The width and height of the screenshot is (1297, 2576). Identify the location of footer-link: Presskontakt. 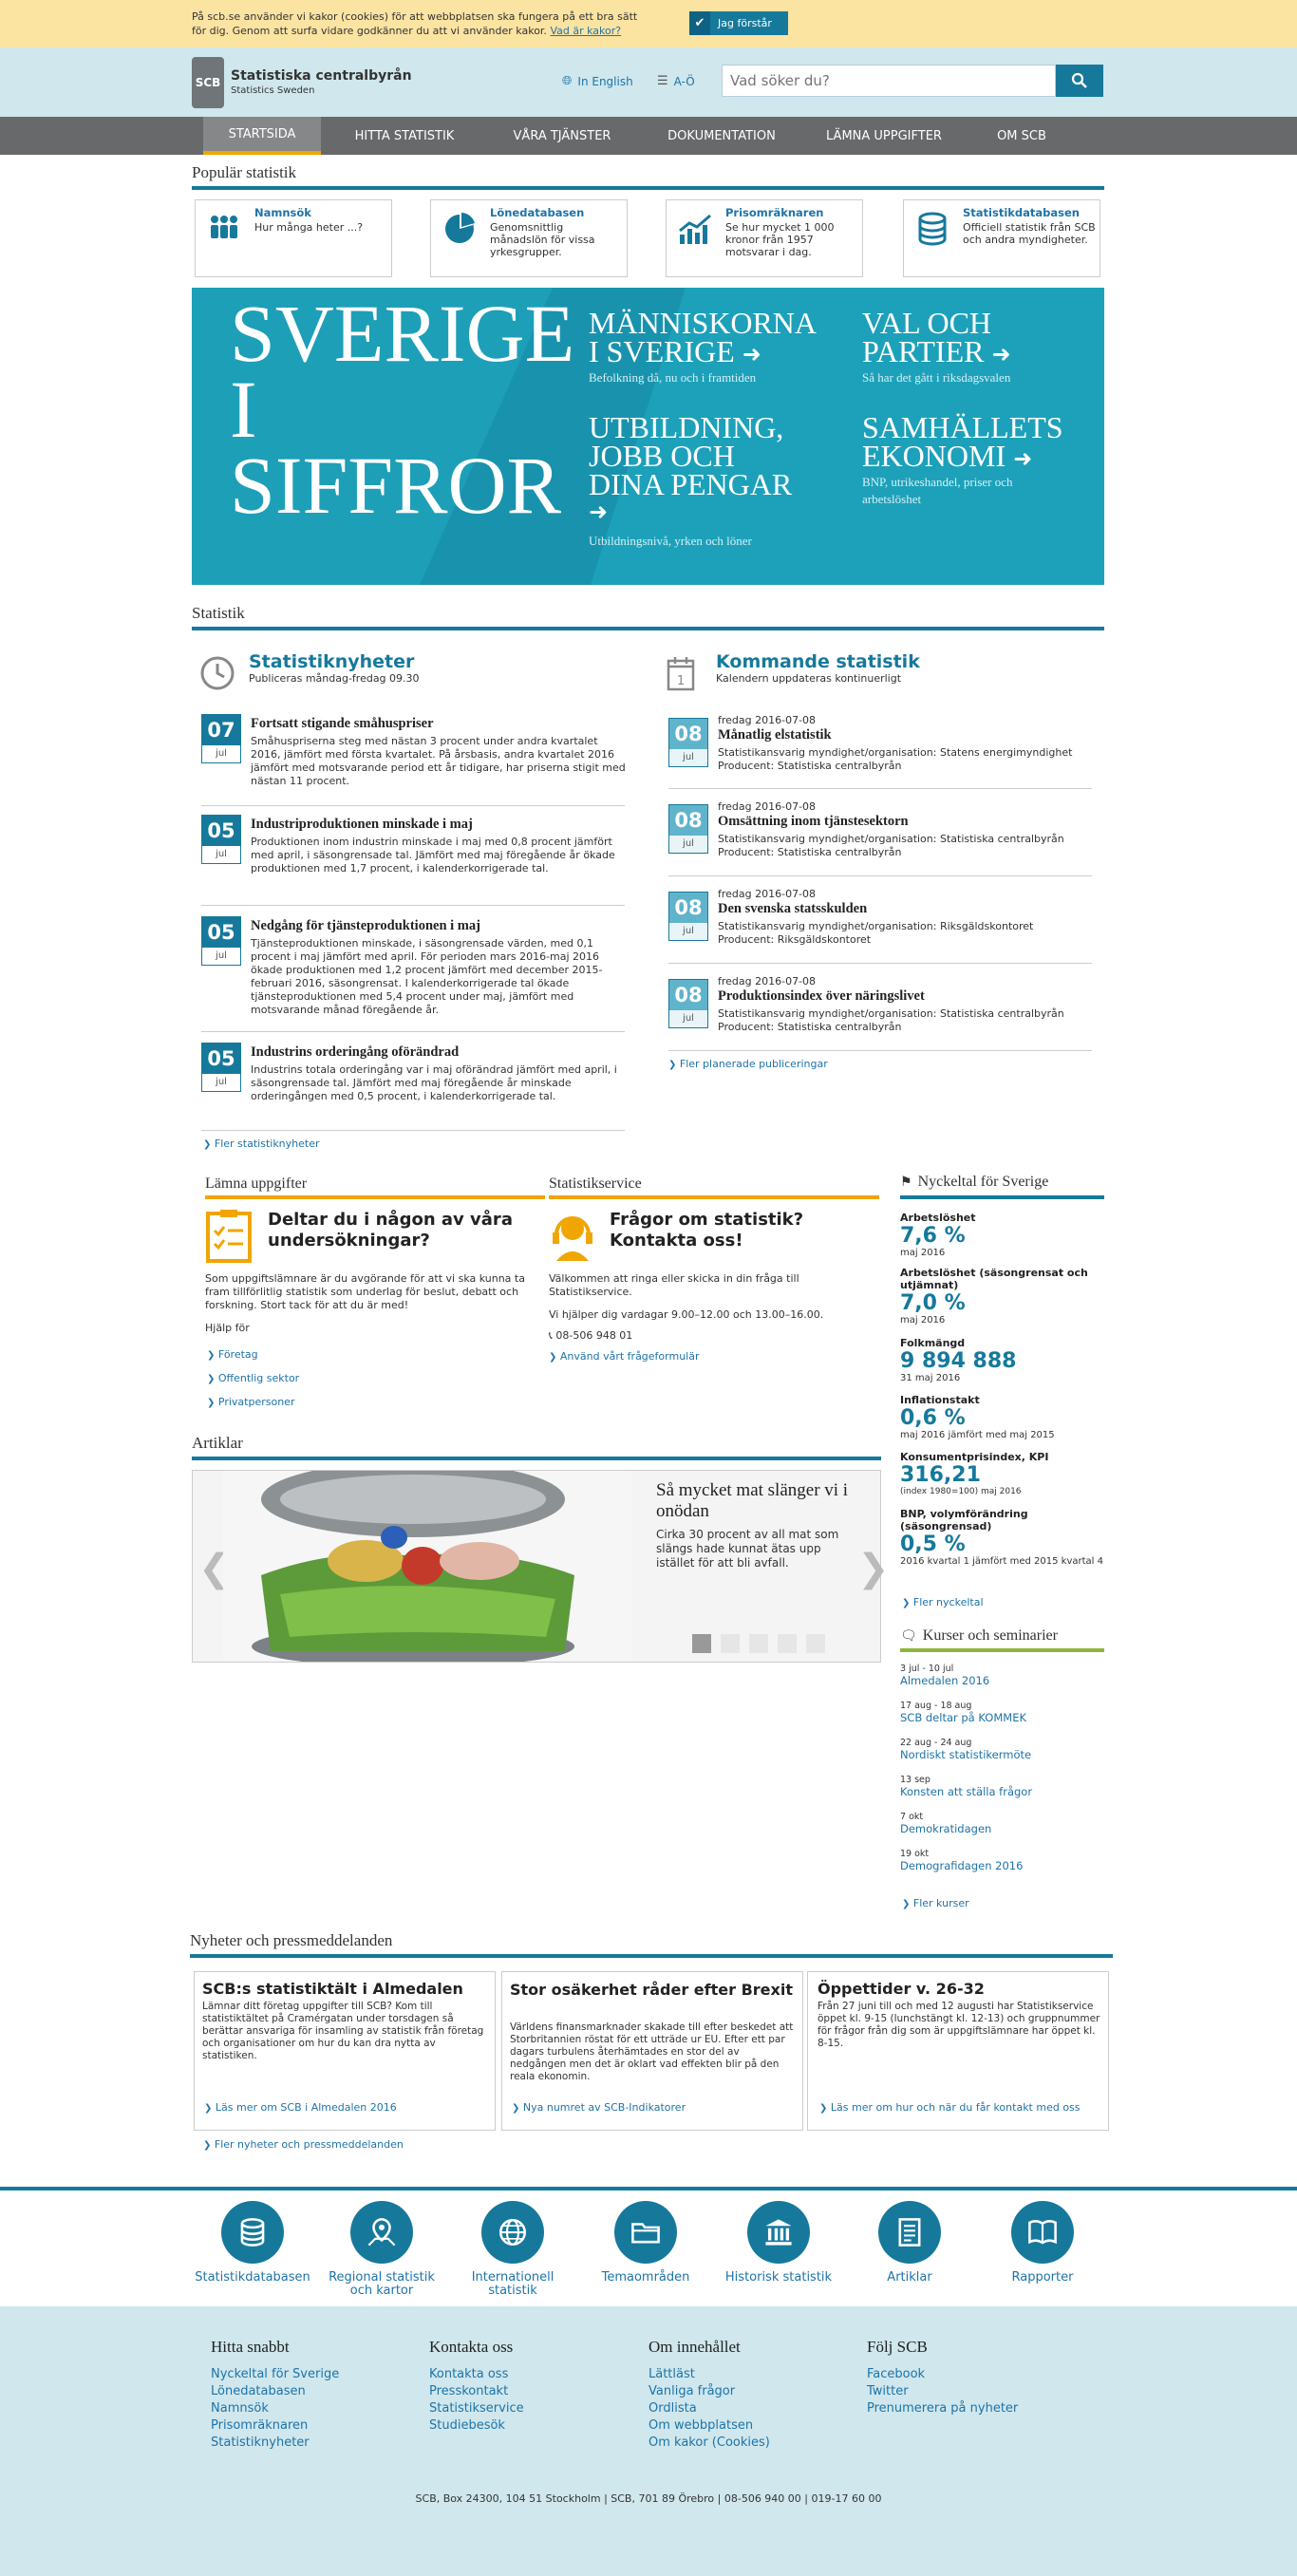
(524, 2391).